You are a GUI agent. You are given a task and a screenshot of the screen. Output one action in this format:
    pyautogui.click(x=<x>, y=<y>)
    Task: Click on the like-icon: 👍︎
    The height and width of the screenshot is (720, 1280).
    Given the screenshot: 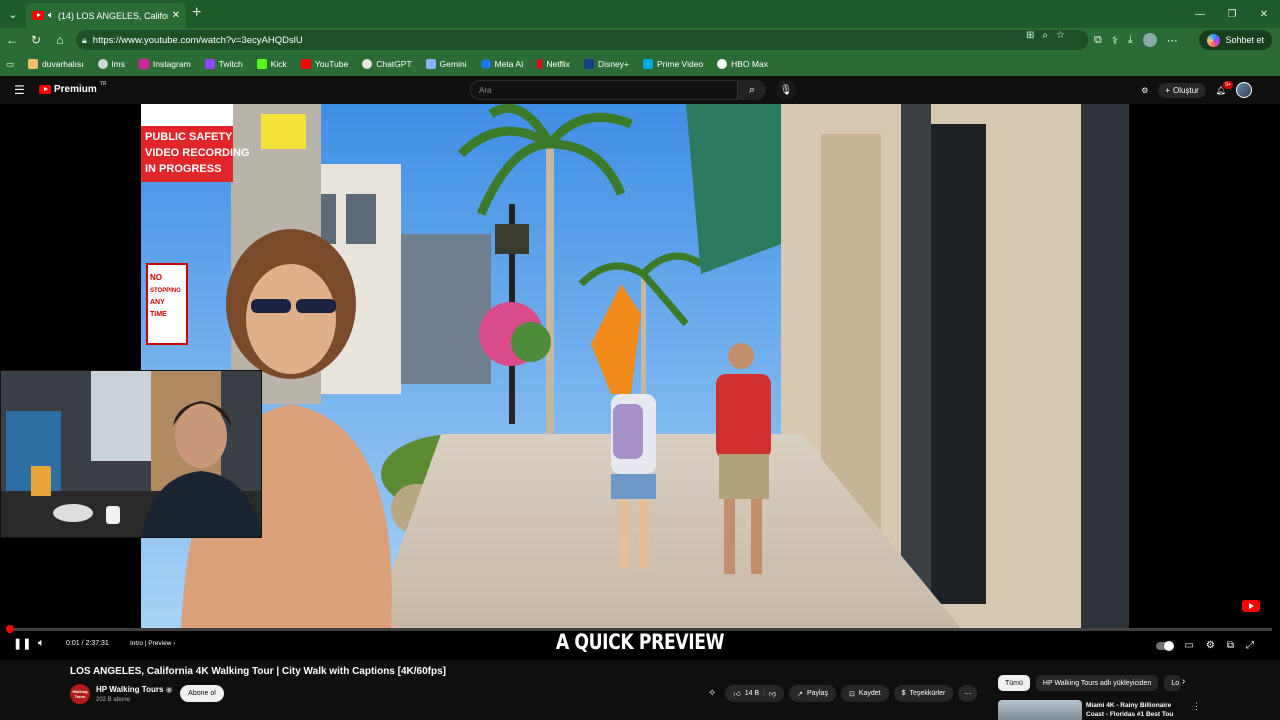 What is the action you would take?
    pyautogui.click(x=737, y=694)
    